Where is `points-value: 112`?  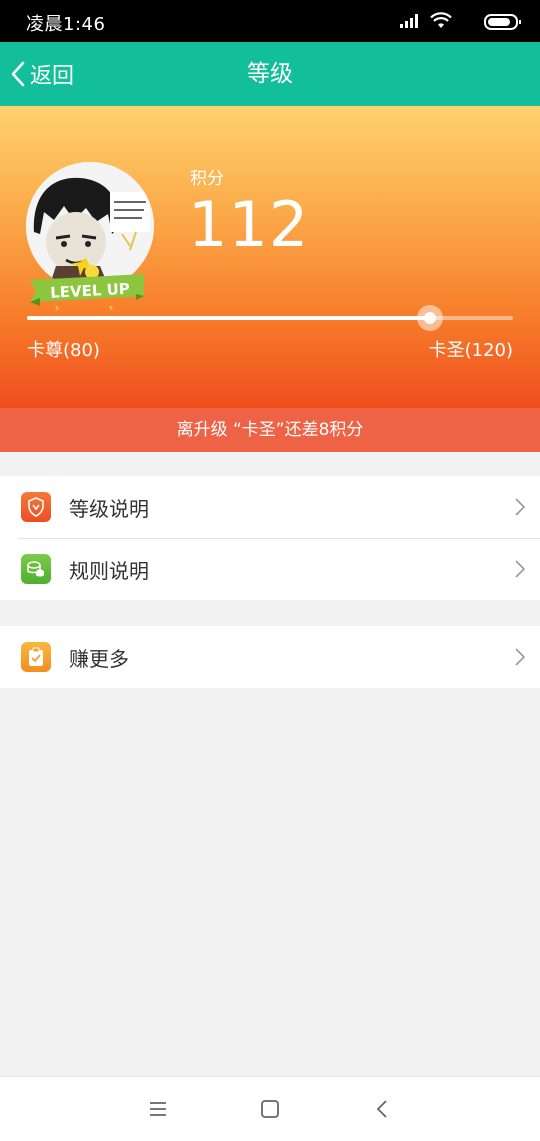
points-value: 112 is located at coordinates (249, 224).